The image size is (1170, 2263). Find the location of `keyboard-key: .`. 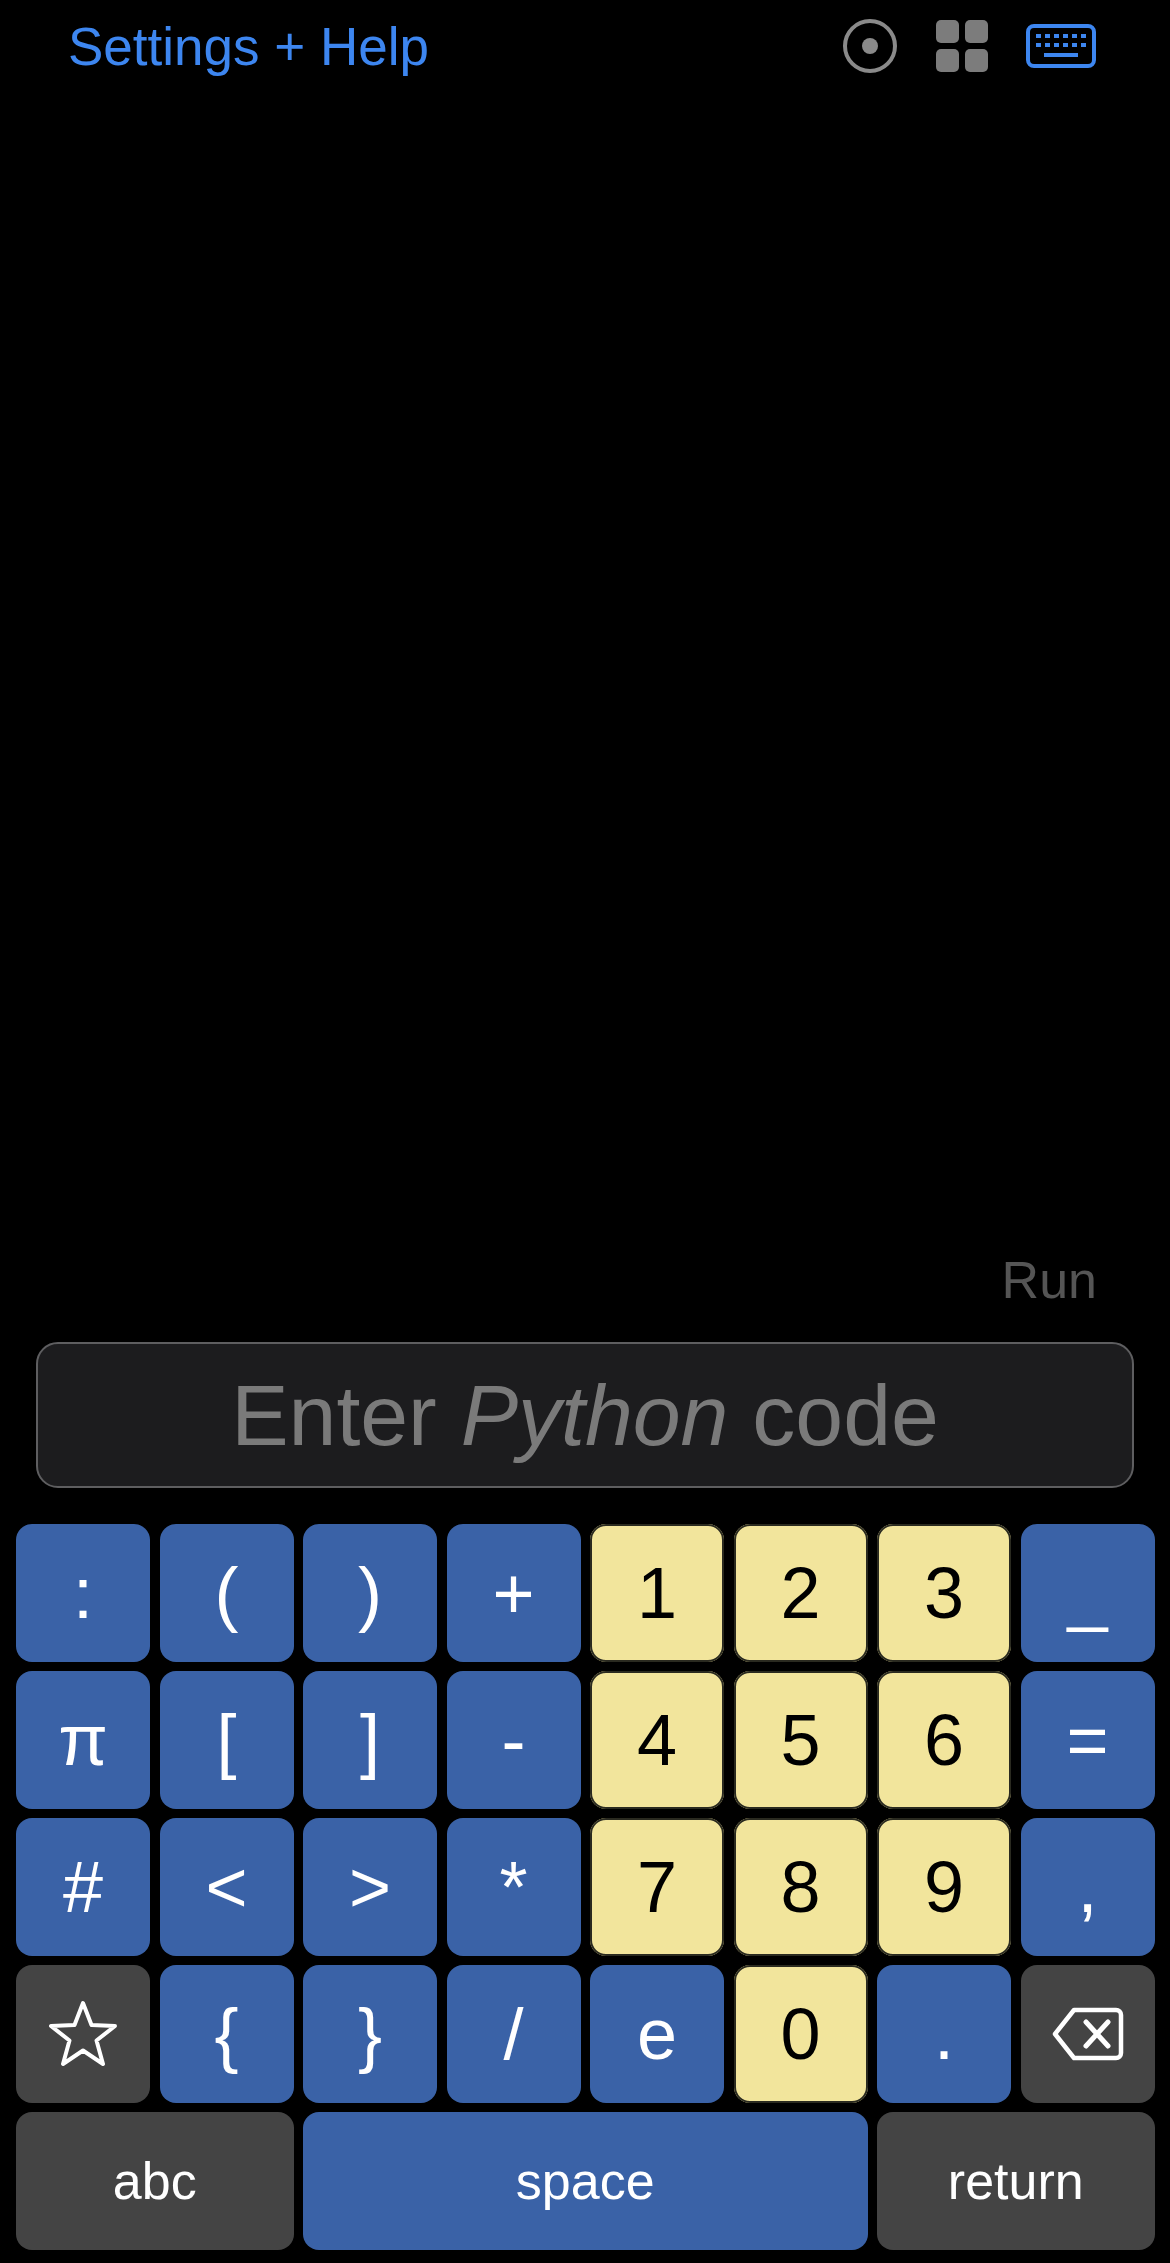

keyboard-key: . is located at coordinates (944, 2034).